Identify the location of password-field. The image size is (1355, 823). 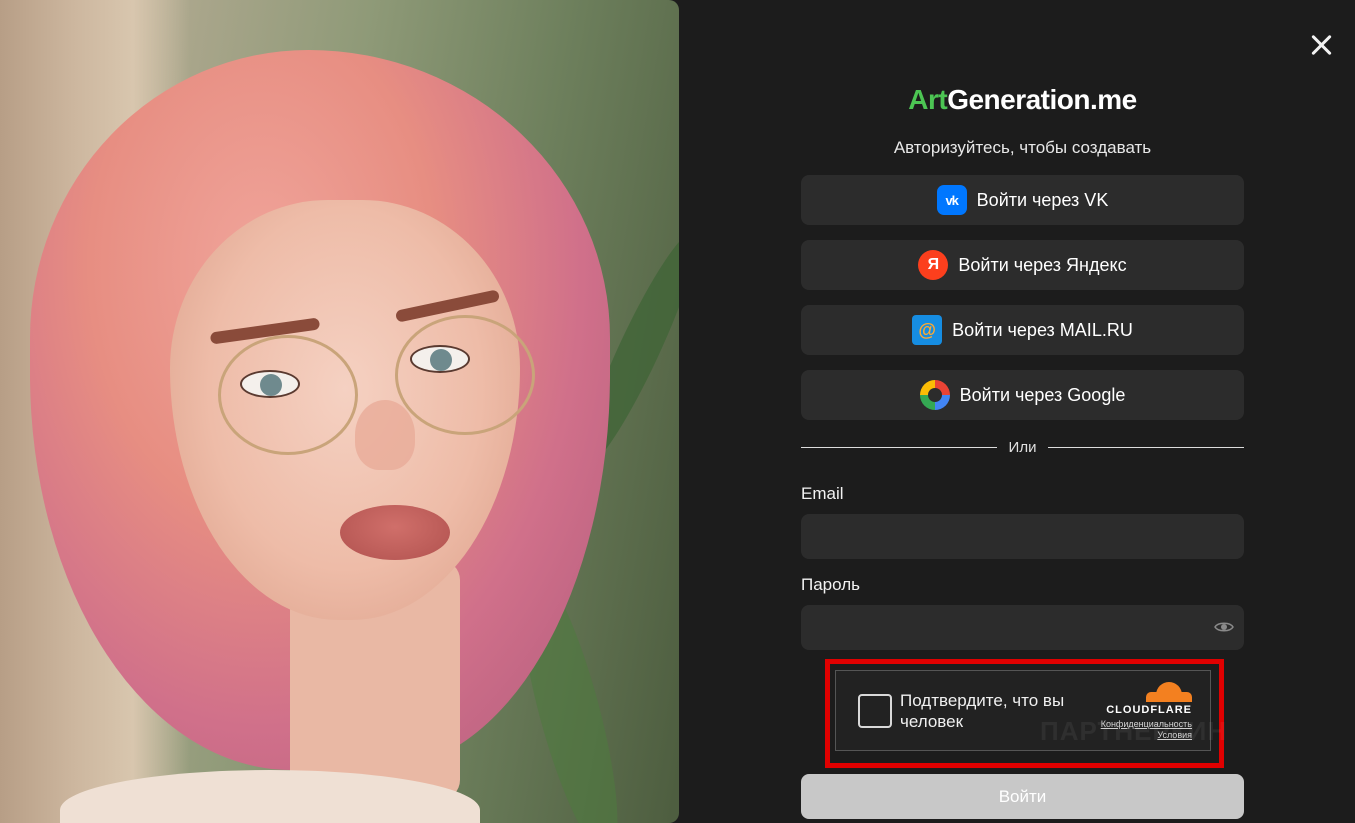
(1022, 627).